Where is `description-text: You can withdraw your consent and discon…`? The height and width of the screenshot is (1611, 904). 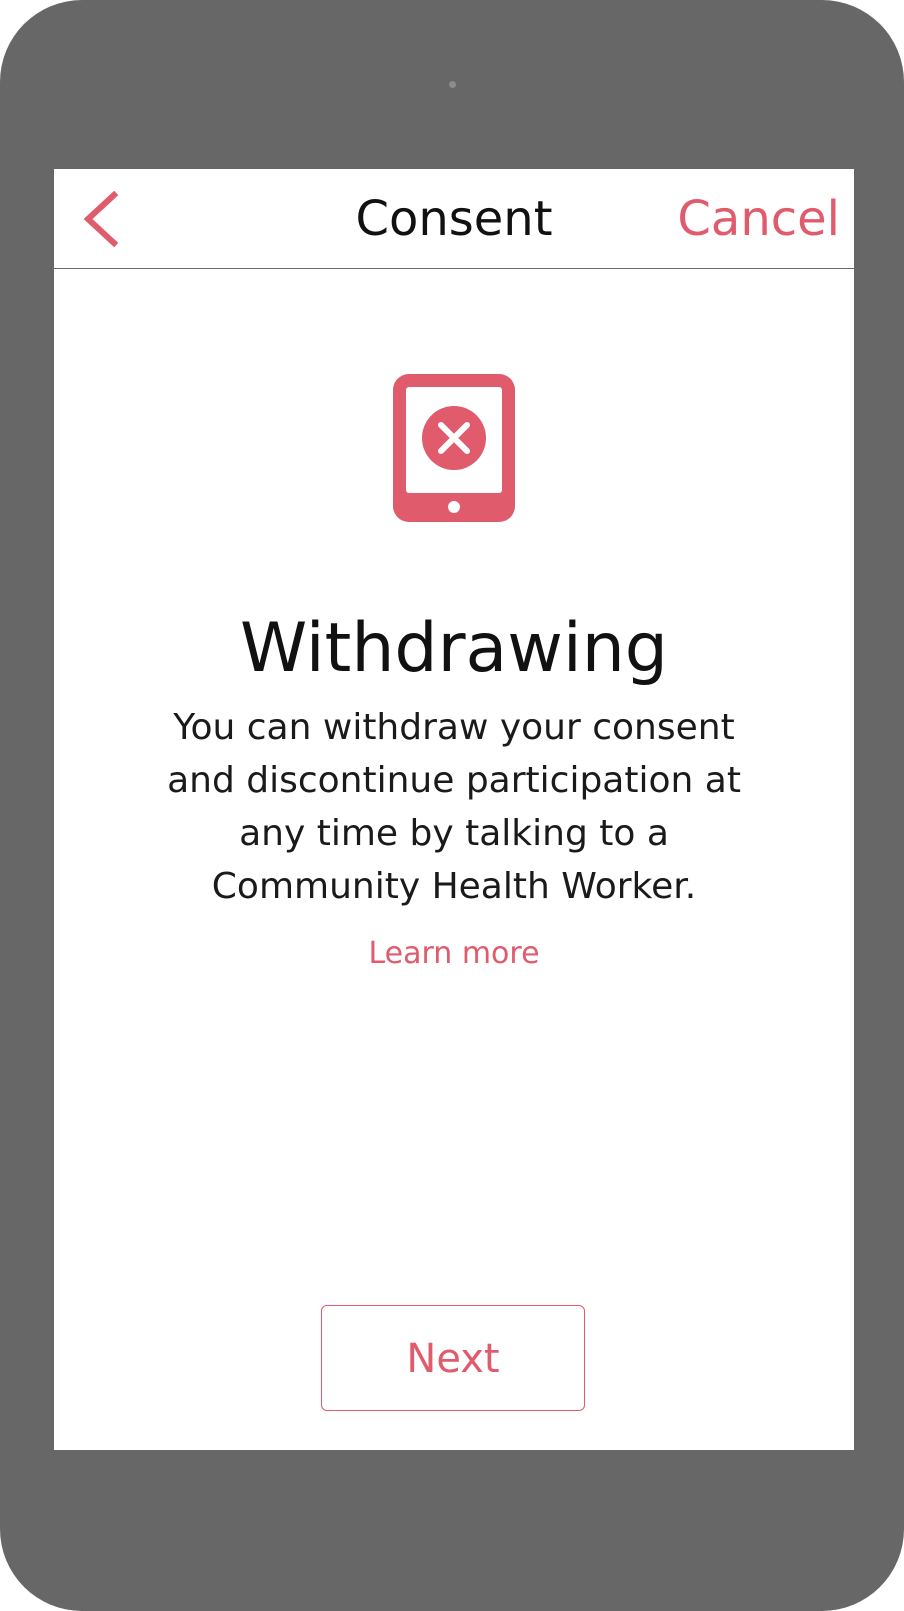
description-text: You can withdraw your consent and discon… is located at coordinates (454, 807).